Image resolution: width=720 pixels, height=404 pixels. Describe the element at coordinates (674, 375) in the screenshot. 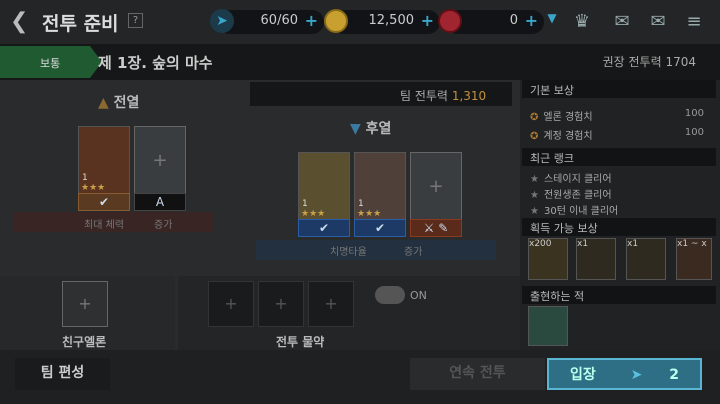

I see `enter-cost: 2` at that location.